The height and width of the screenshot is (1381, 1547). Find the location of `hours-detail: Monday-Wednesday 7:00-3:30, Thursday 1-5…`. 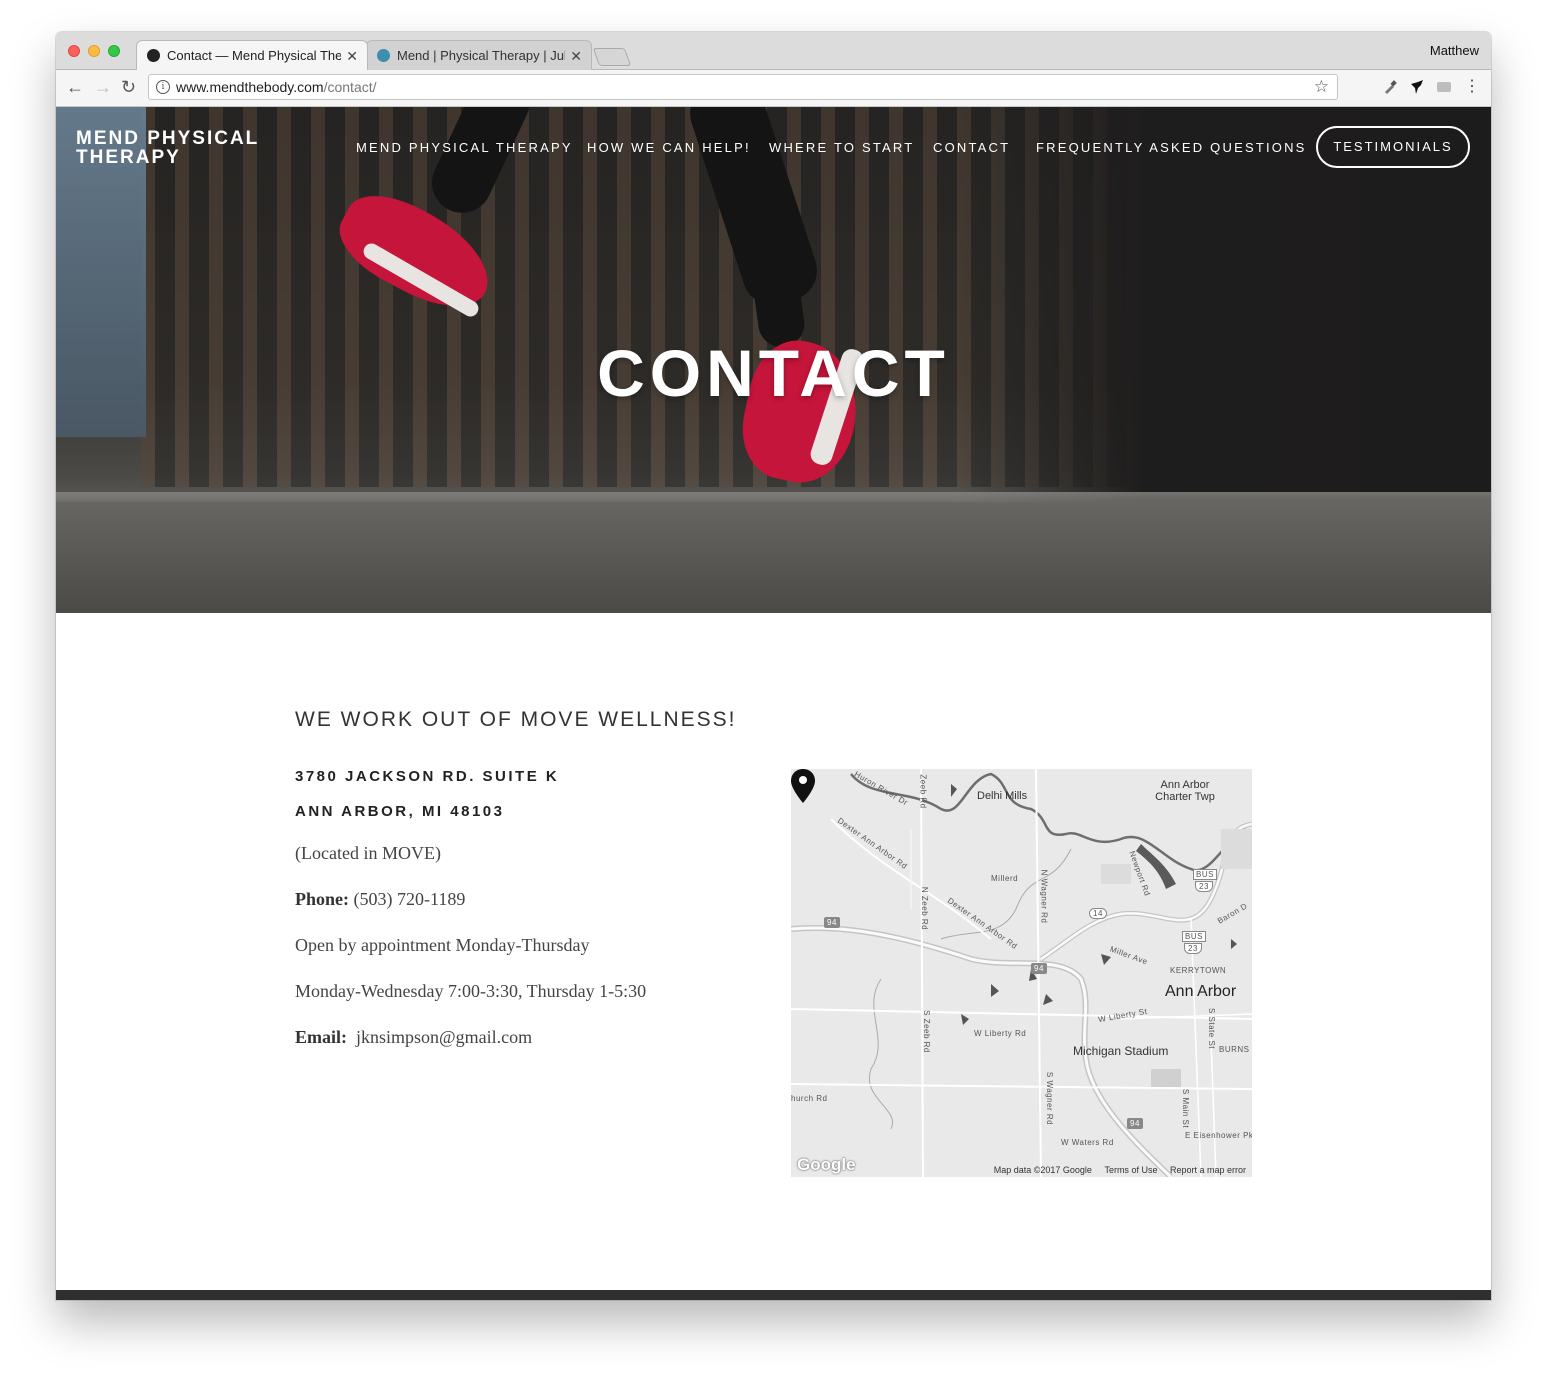

hours-detail: Monday-Wednesday 7:00-3:30, Thursday 1-5… is located at coordinates (471, 991).